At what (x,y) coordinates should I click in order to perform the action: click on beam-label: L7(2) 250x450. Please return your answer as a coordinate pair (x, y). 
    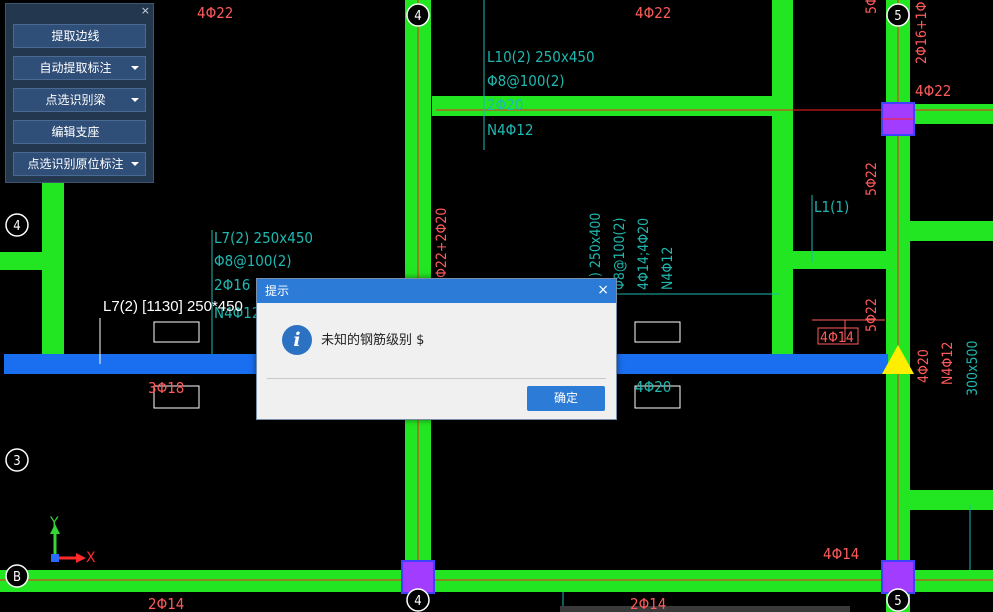
    Looking at the image, I should click on (263, 238).